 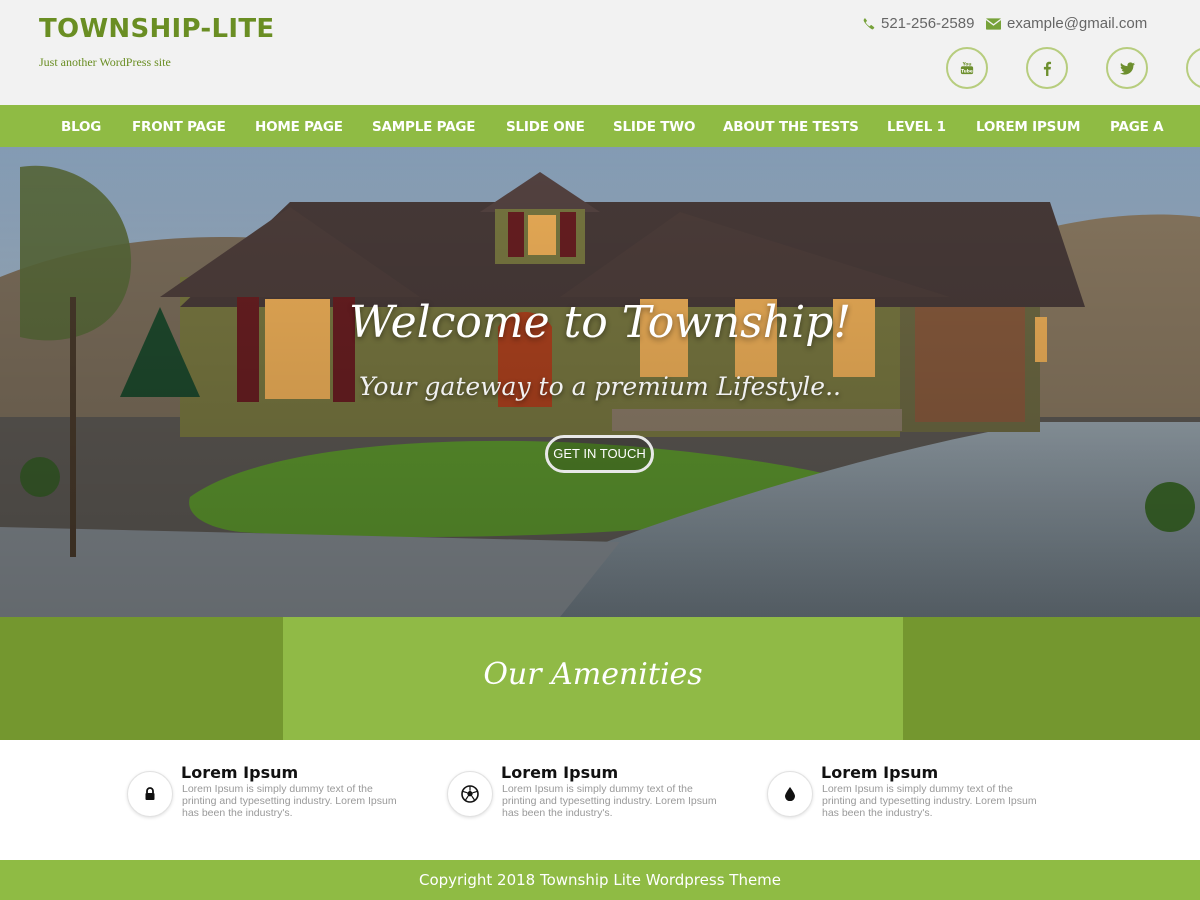 What do you see at coordinates (1137, 126) in the screenshot?
I see `nav-item-page-a: PAGE A` at bounding box center [1137, 126].